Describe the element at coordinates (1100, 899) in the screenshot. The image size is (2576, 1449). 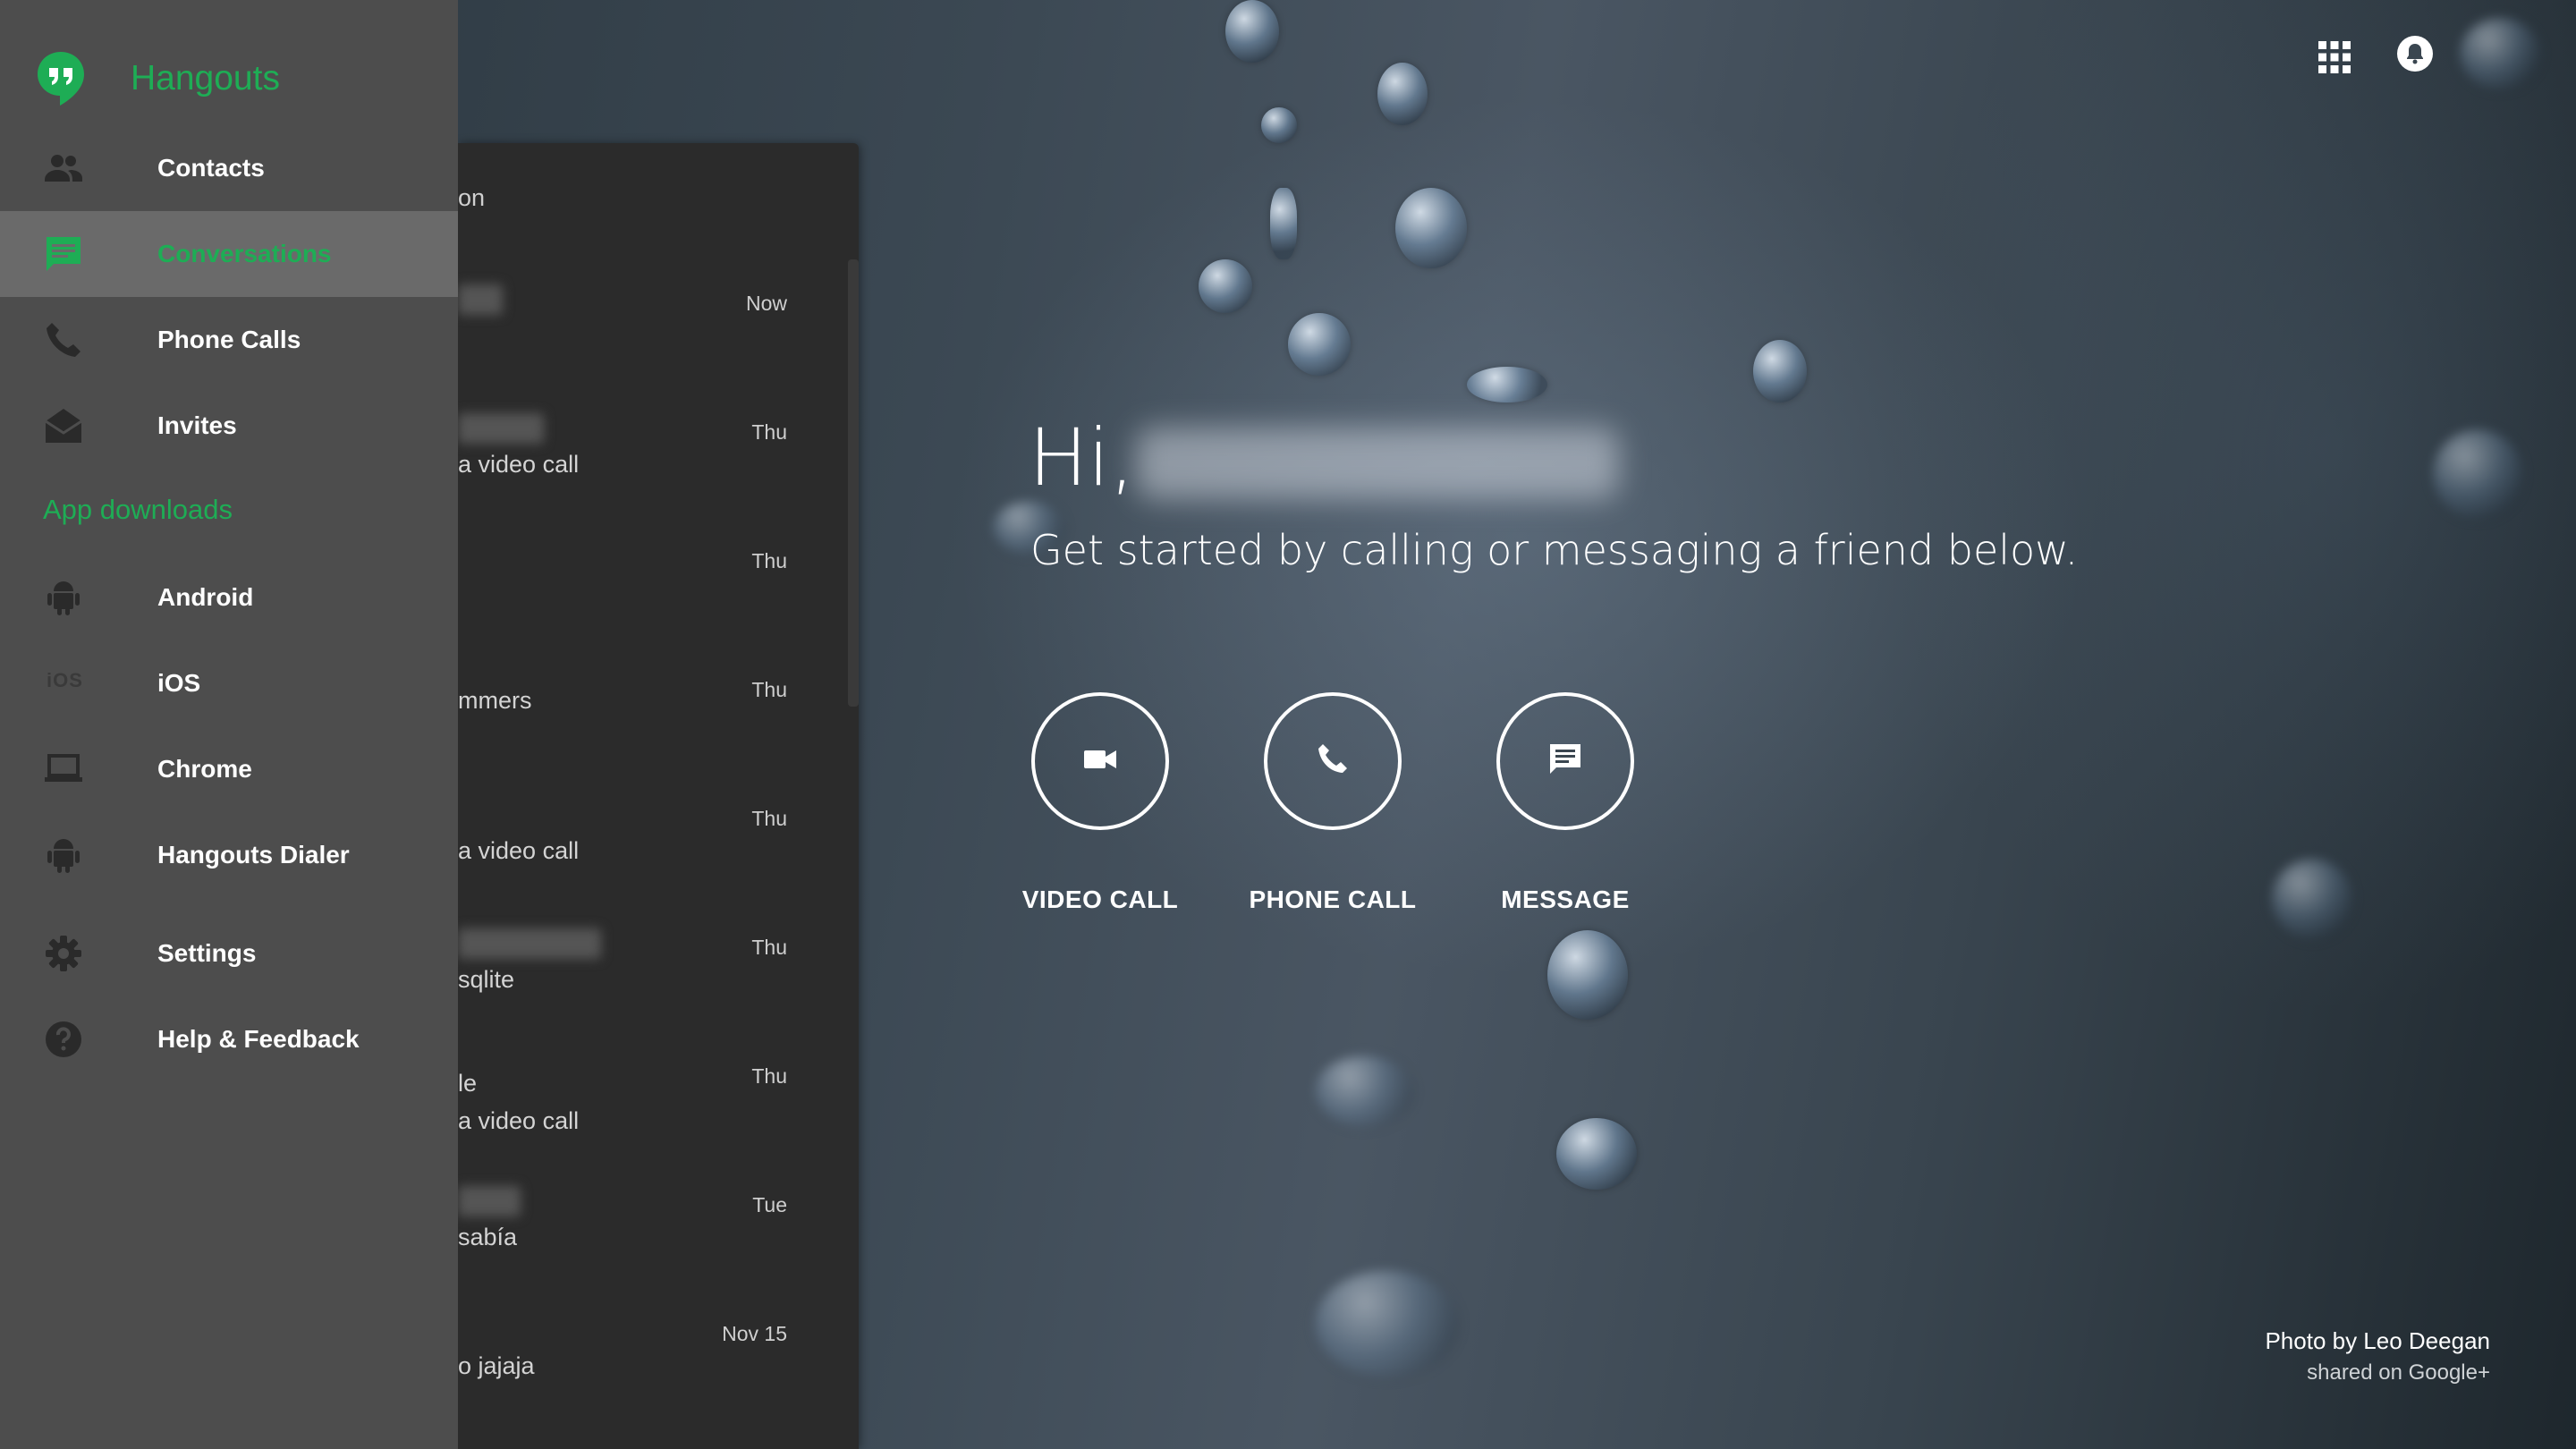
I see `video-call-label: VIDEO CALL` at that location.